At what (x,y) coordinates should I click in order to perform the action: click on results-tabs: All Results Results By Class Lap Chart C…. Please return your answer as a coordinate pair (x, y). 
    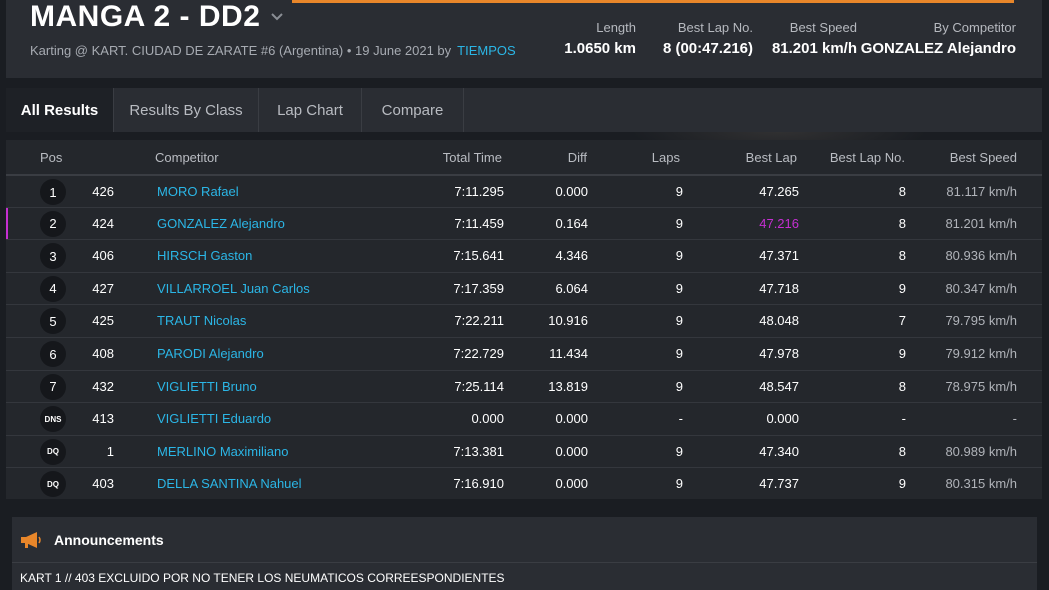
    Looking at the image, I should click on (524, 110).